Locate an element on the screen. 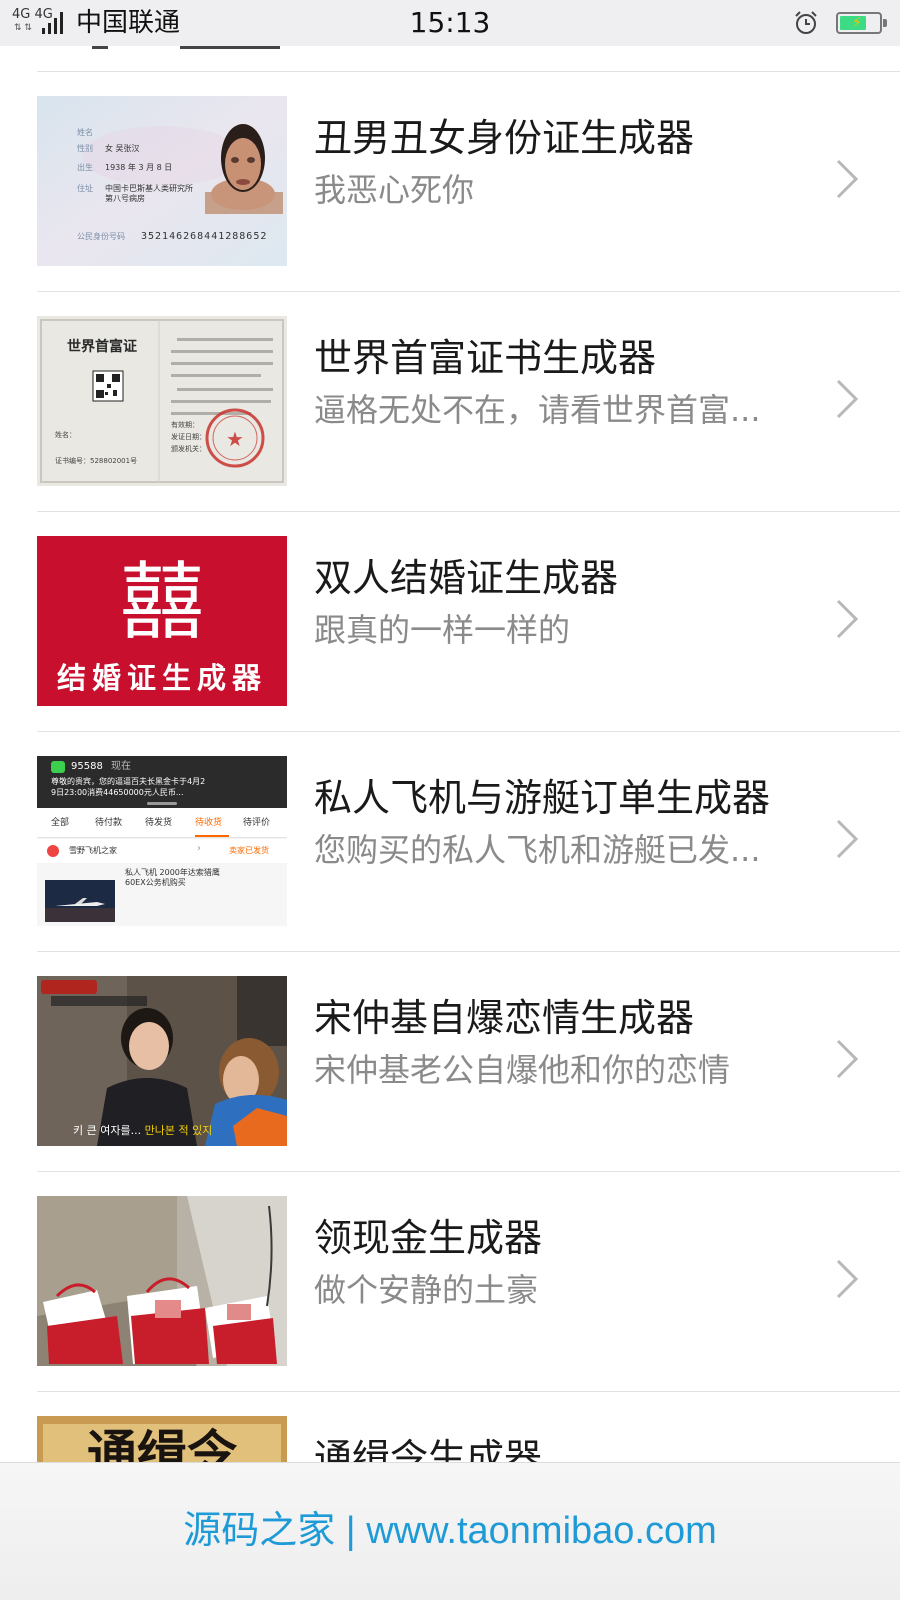 Image resolution: width=900 pixels, height=1600 pixels. id-card-label-address: 住址 is located at coordinates (85, 188).